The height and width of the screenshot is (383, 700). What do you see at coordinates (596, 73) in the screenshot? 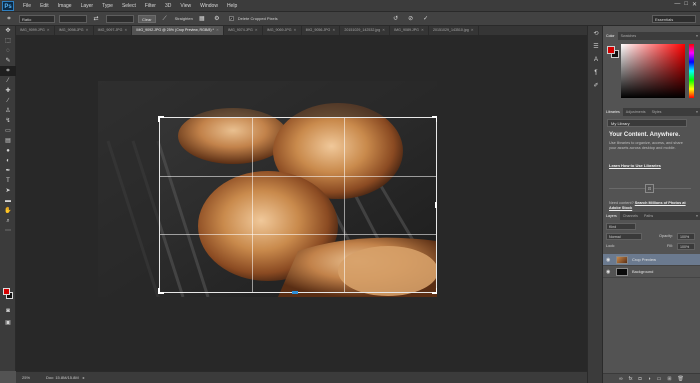
I see `paragraph-panel-icon: ¶` at bounding box center [596, 73].